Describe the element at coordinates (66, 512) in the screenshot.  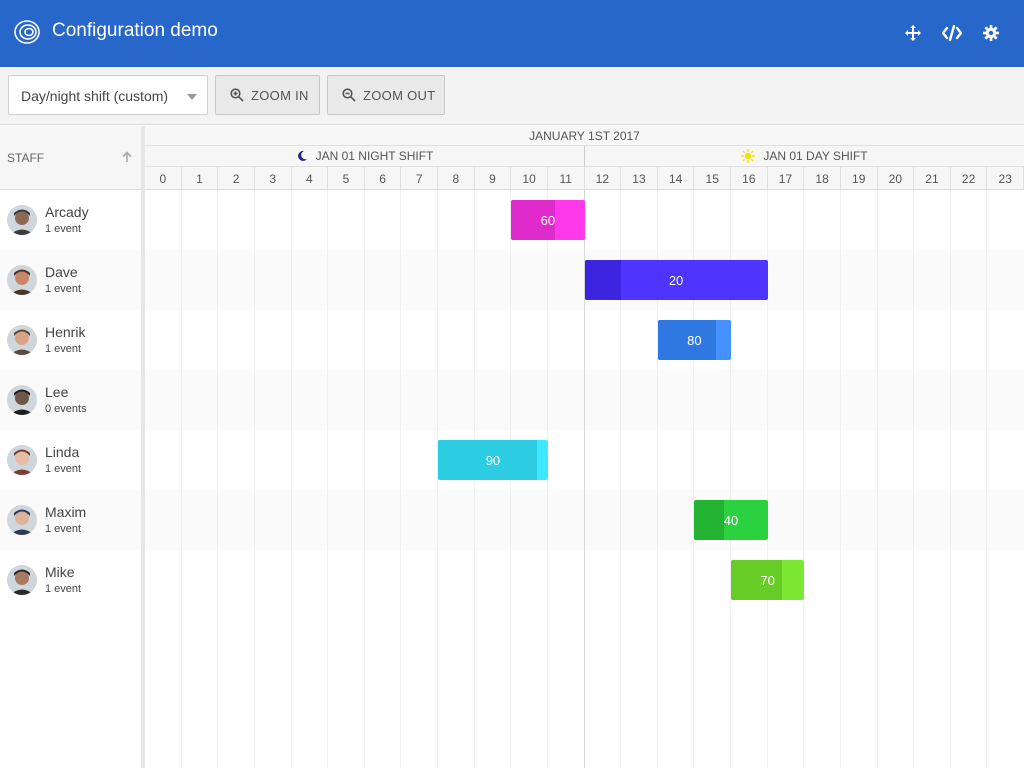
I see `resource-name: Maxim` at that location.